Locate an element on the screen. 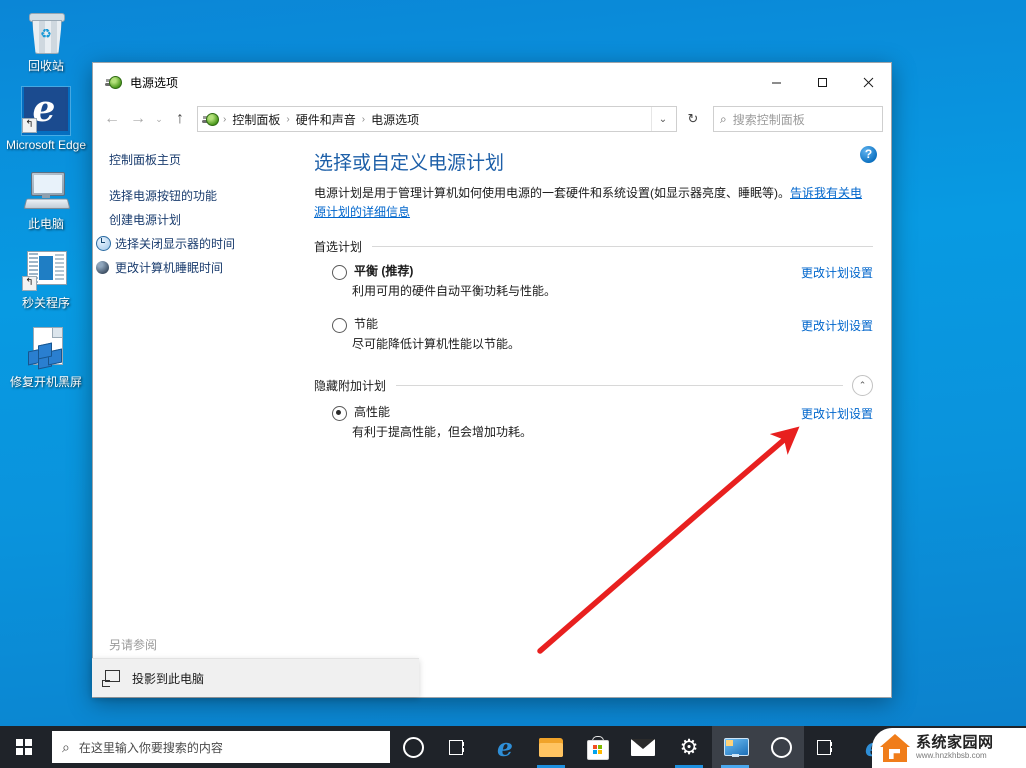 Image resolution: width=1026 pixels, height=768 pixels. project-to-this-pc-label: 投影到此电脑 is located at coordinates (168, 678).